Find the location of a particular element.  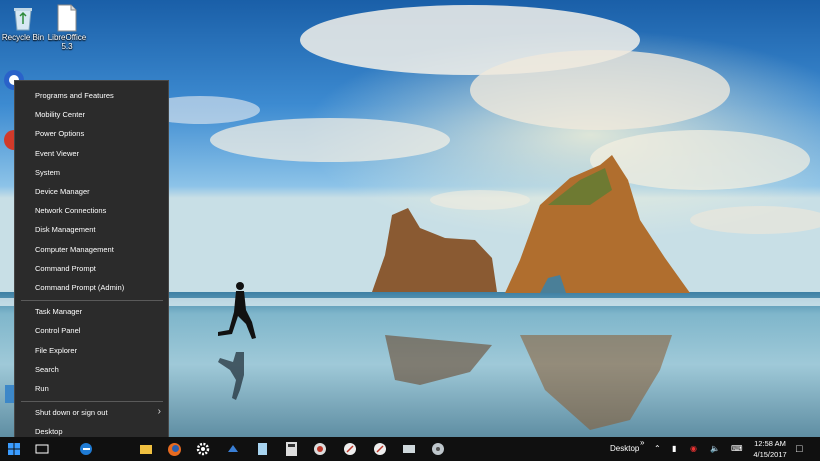

network-app-button is located at coordinates (320, 449).